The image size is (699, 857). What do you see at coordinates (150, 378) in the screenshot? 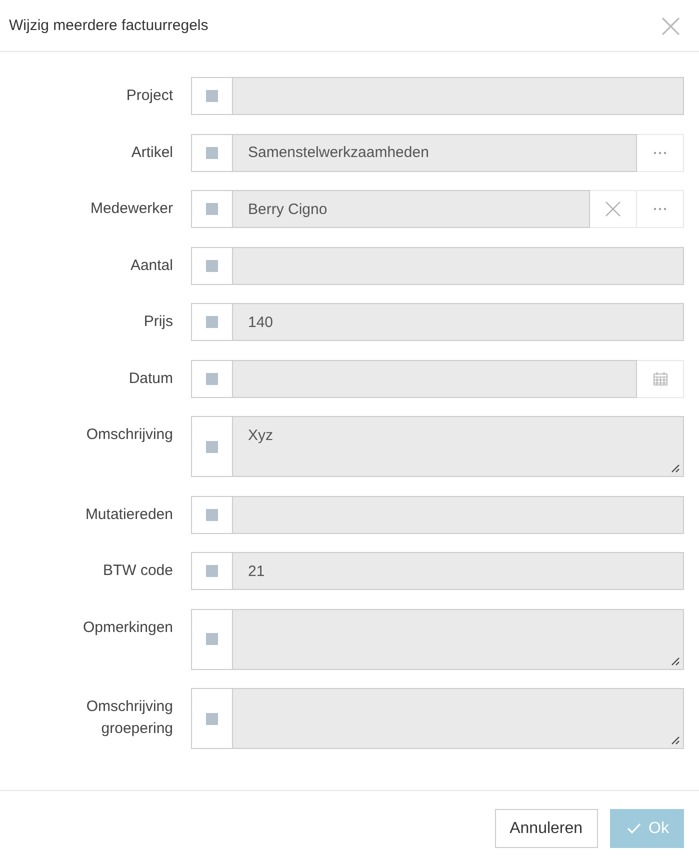
I see `field-label: Datum` at bounding box center [150, 378].